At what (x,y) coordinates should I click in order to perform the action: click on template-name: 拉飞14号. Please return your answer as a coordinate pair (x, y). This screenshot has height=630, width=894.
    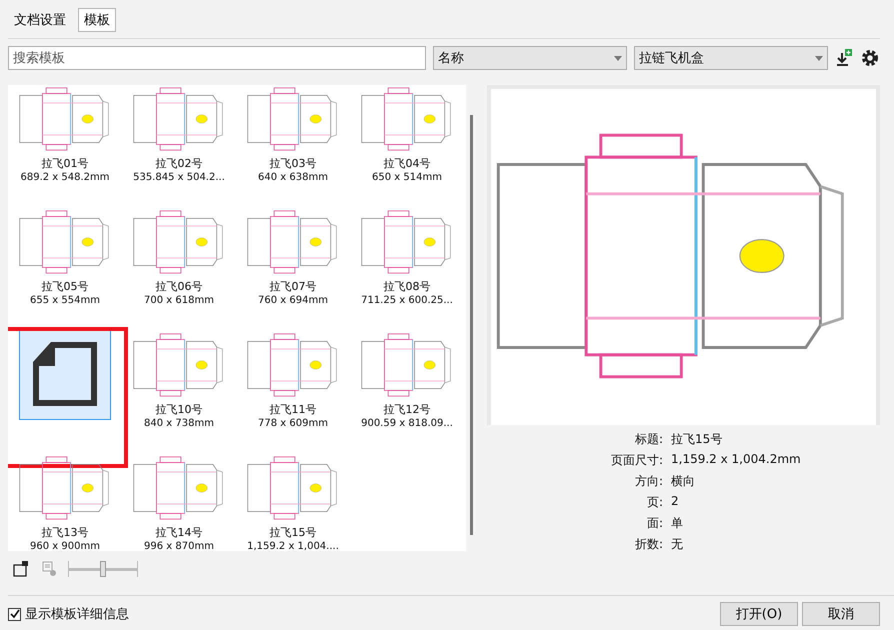
    Looking at the image, I should click on (179, 533).